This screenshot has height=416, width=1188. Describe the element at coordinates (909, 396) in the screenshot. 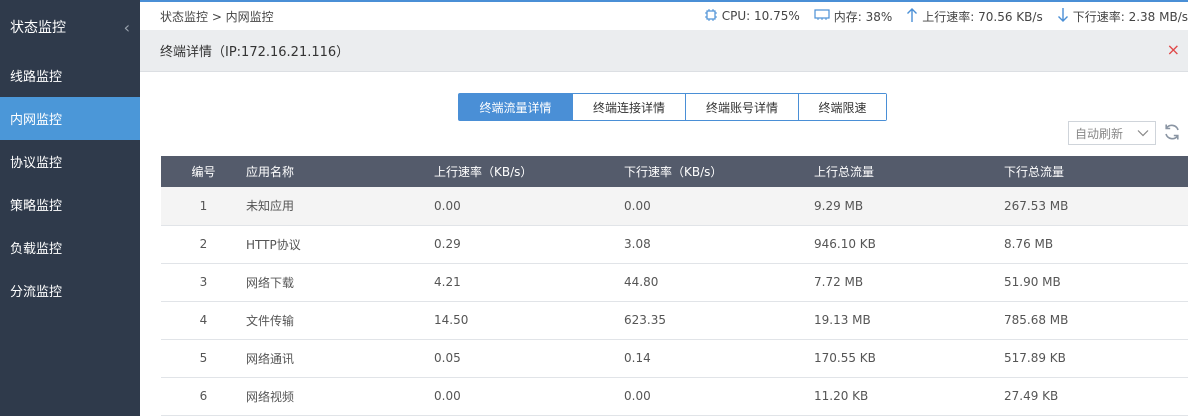

I see `table-cell: 11.20 KB` at that location.